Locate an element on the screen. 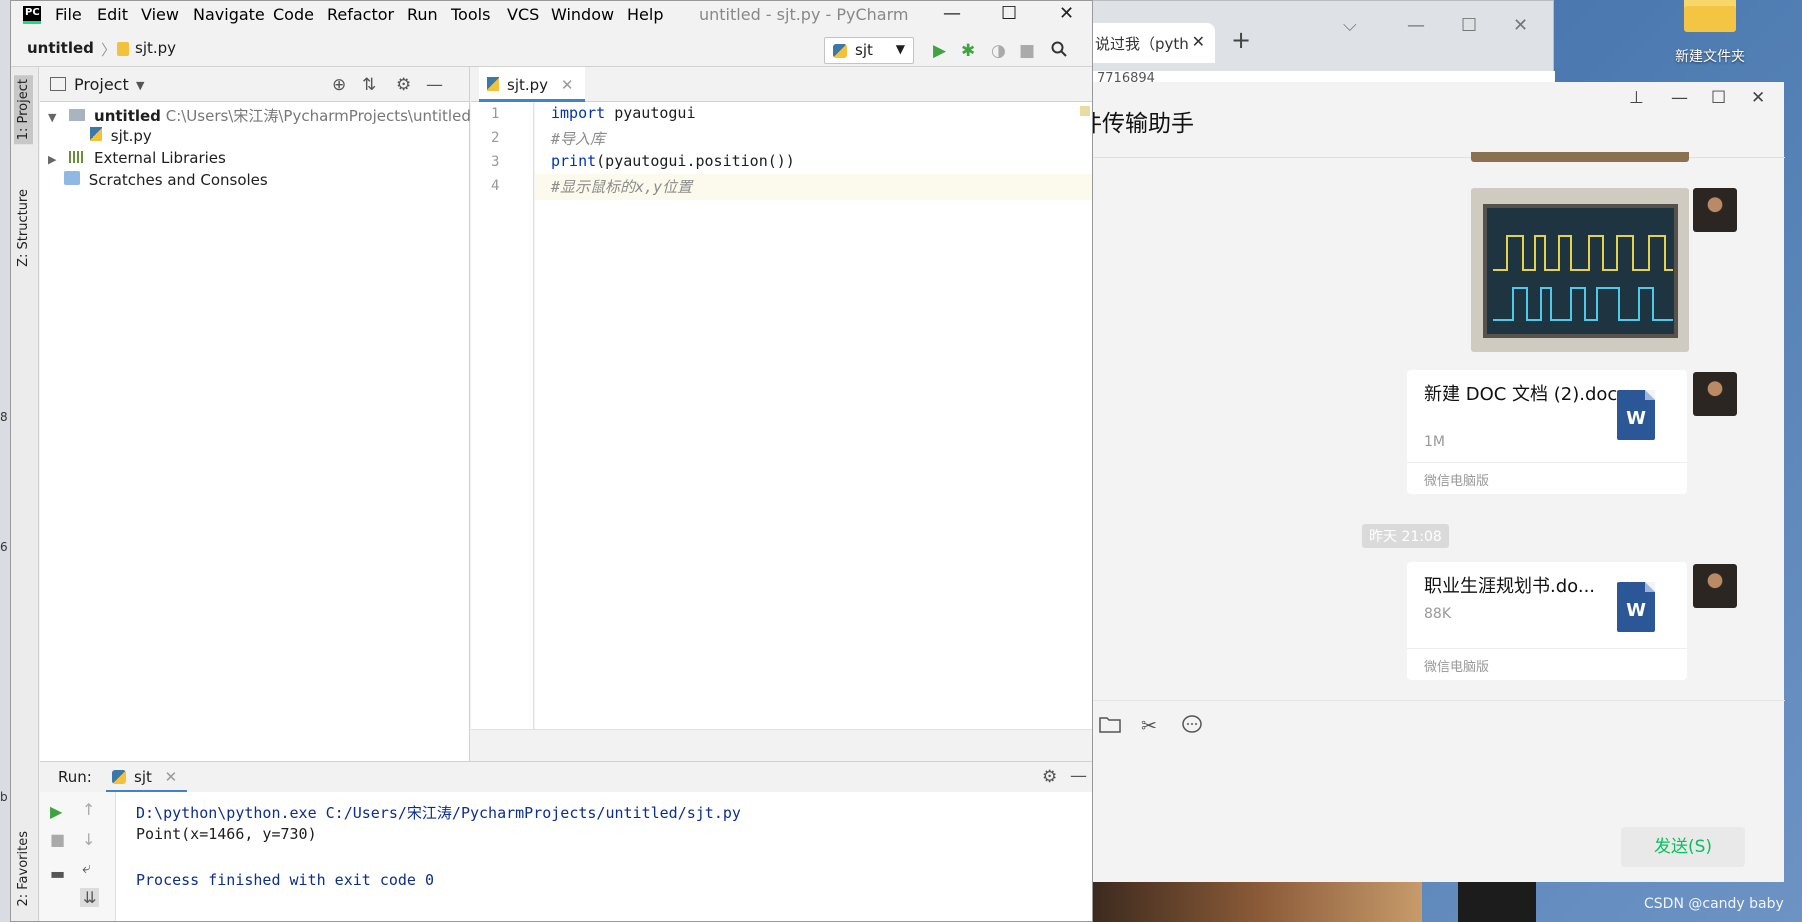 The height and width of the screenshot is (922, 1802). run-tab: sjt ✕ is located at coordinates (147, 777).